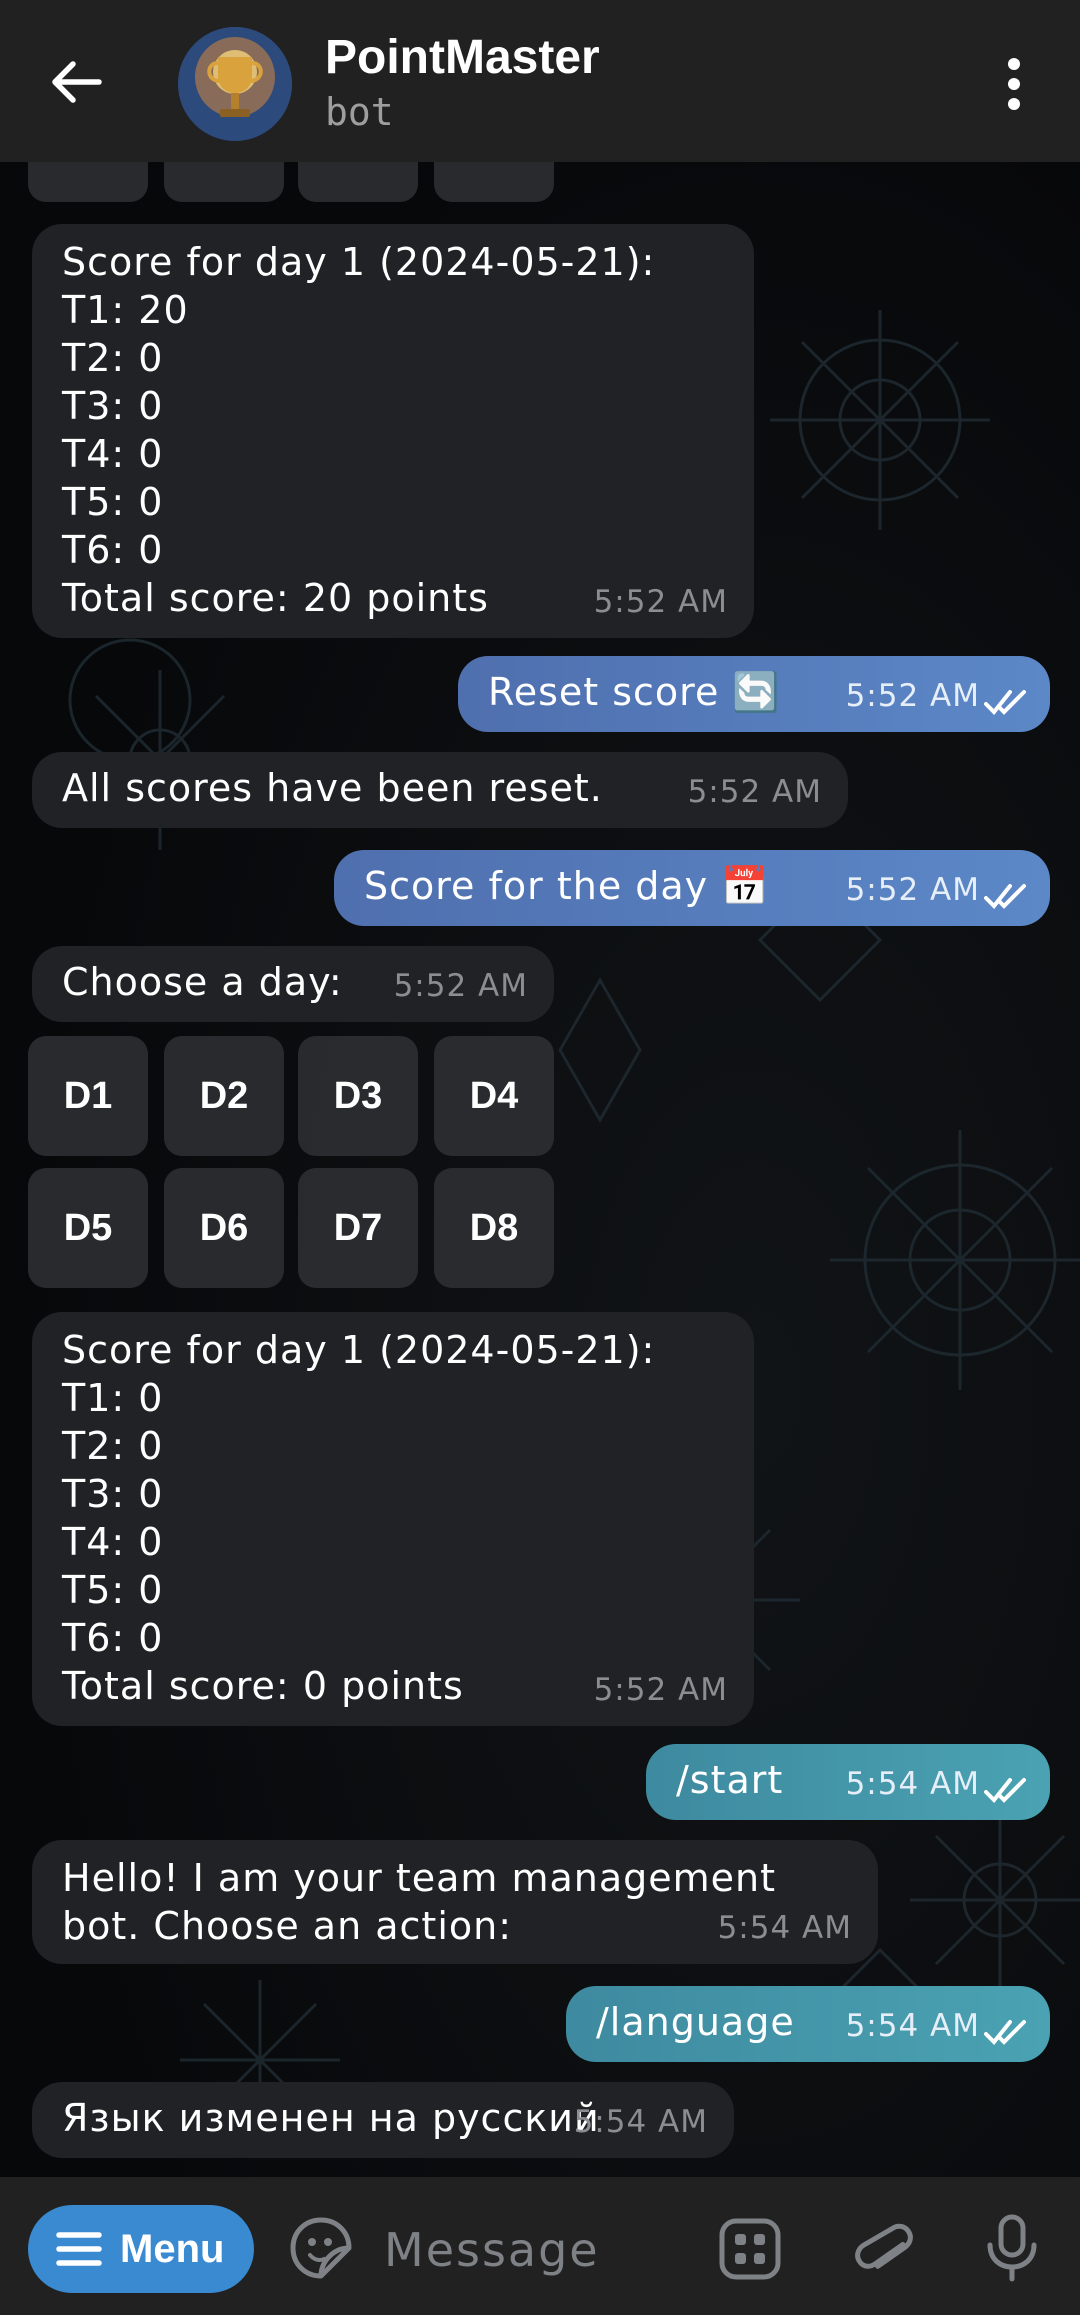 This screenshot has height=2315, width=1080. Describe the element at coordinates (440, 790) in the screenshot. I see `message-incoming: All scores have been reset. 5:52 AM` at that location.